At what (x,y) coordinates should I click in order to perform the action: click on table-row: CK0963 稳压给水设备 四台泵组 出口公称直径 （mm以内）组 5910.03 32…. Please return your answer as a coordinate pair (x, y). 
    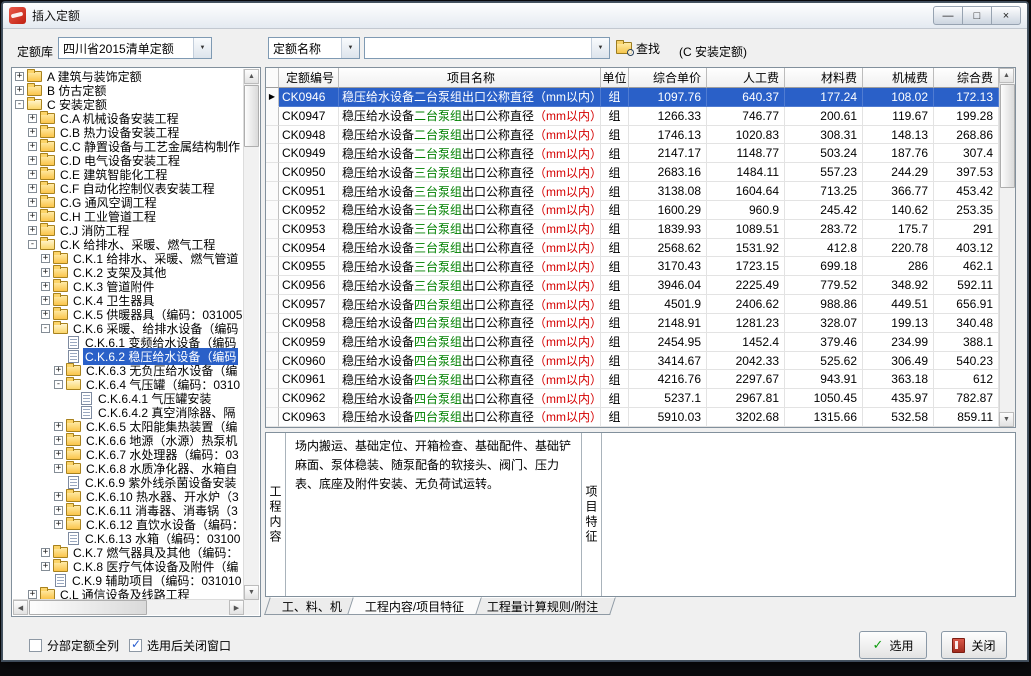
    Looking at the image, I should click on (632, 417).